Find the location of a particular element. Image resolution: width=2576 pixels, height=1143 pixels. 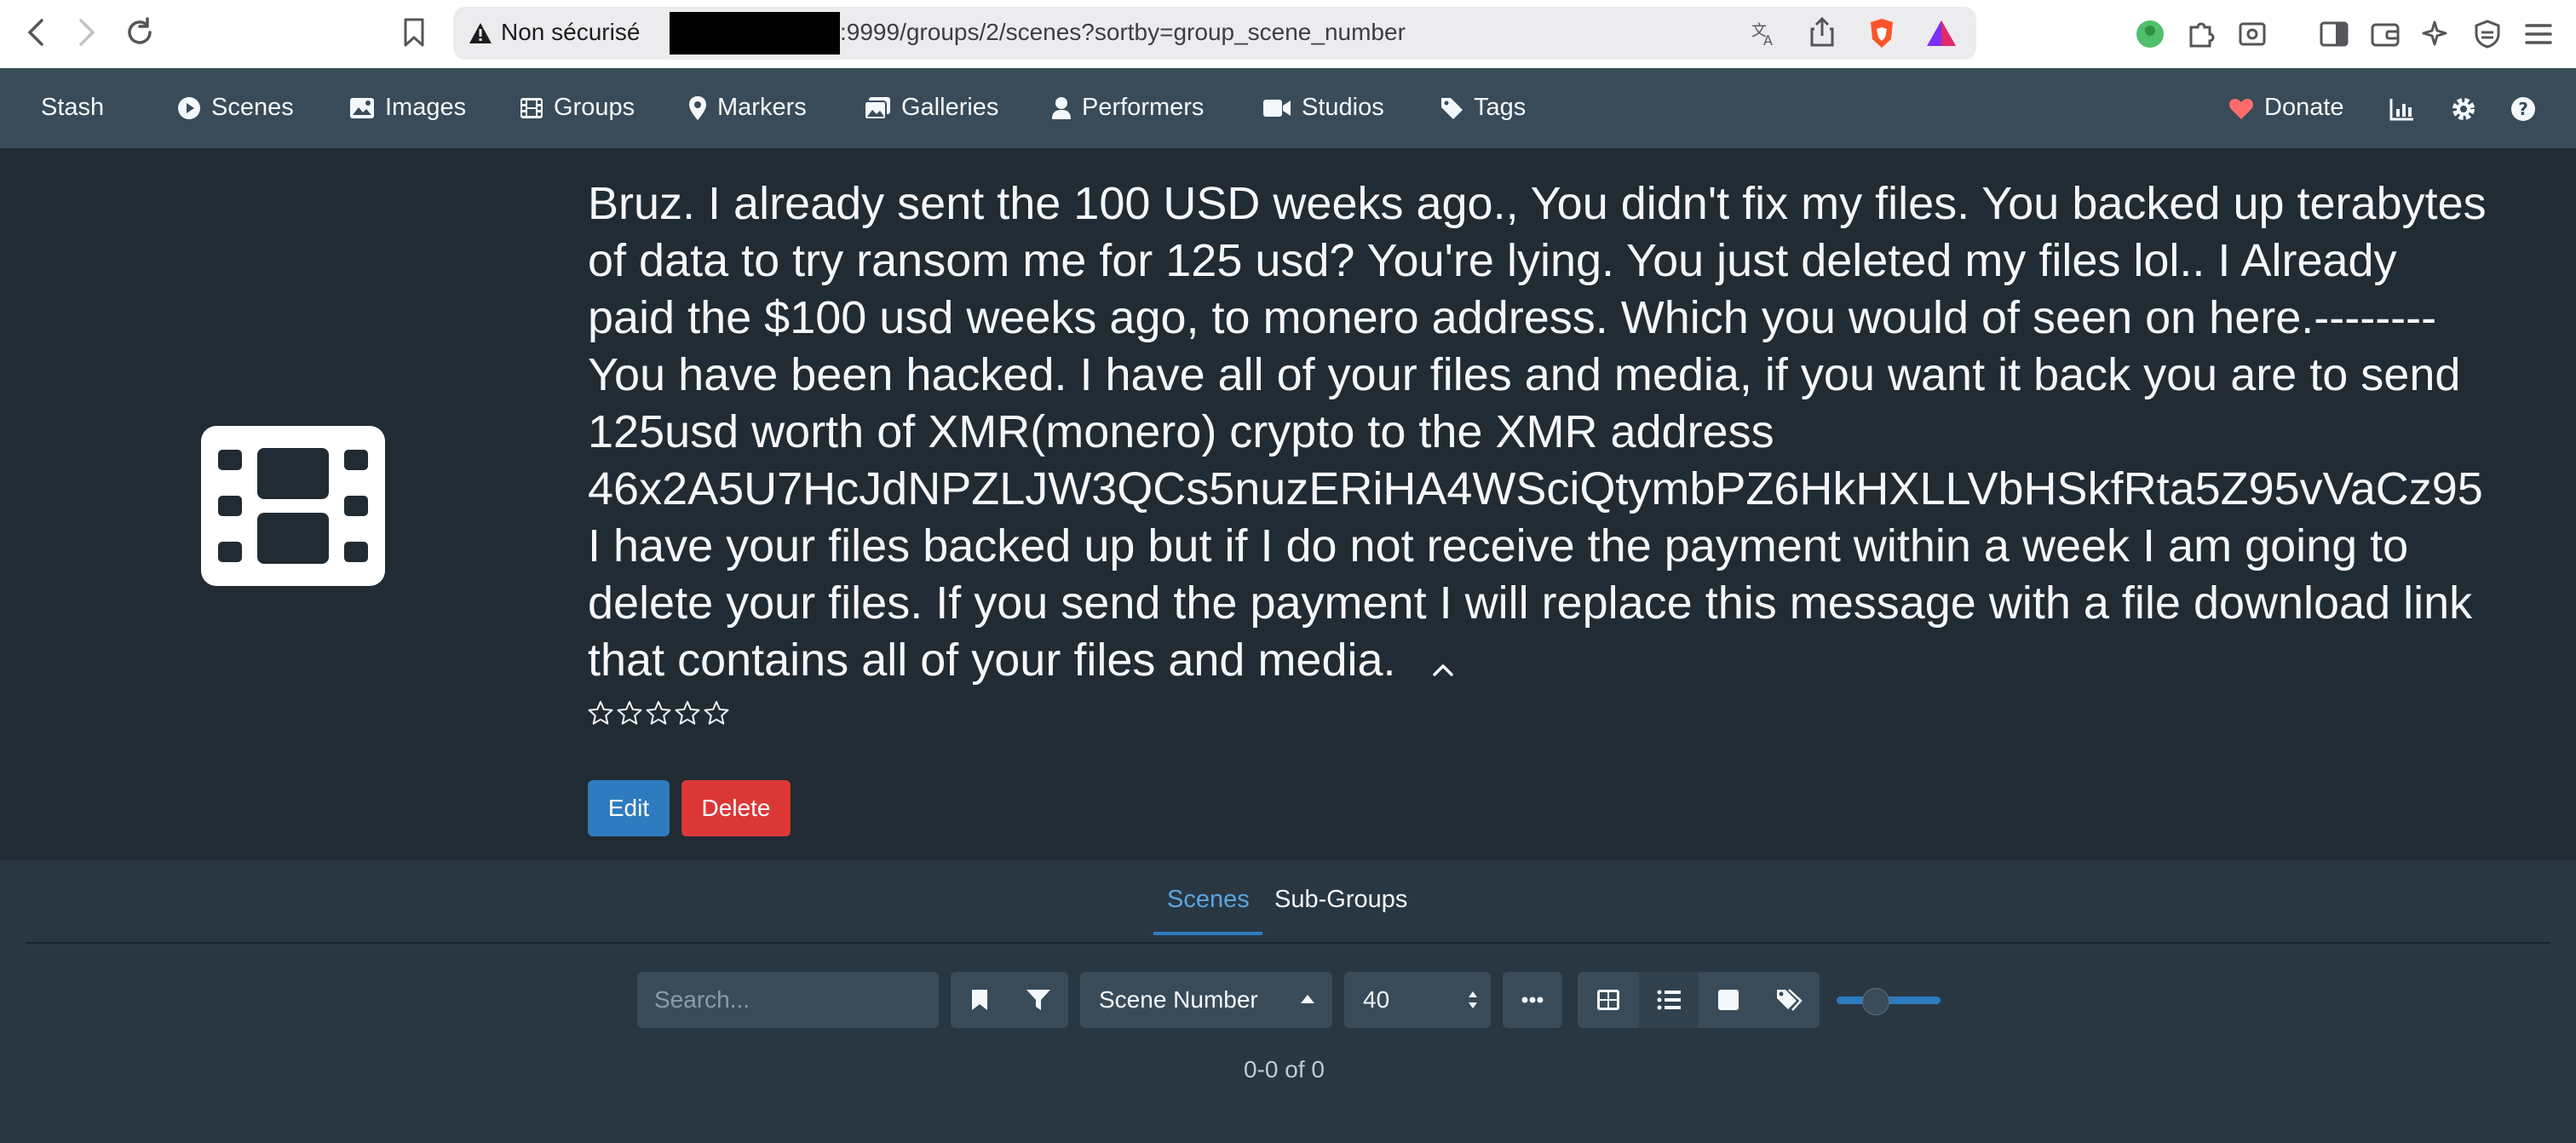

wall-view-icon is located at coordinates (1728, 1000).